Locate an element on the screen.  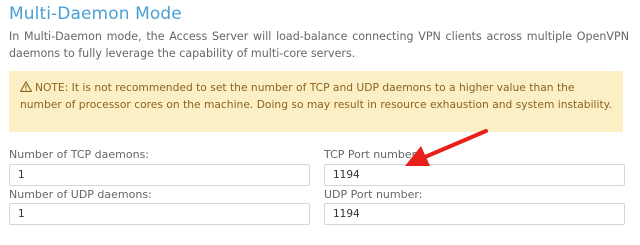
tcp-daemons-label: Number of TCP daemons: is located at coordinates (79, 154).